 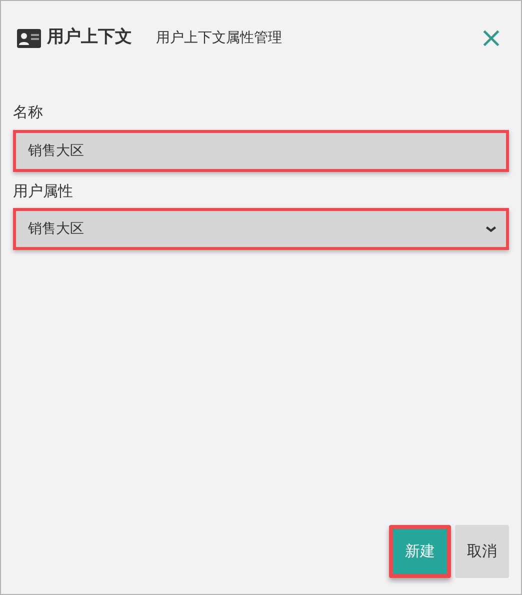 I want to click on dialog-subtitle: 用户上下文属性管理, so click(x=219, y=38).